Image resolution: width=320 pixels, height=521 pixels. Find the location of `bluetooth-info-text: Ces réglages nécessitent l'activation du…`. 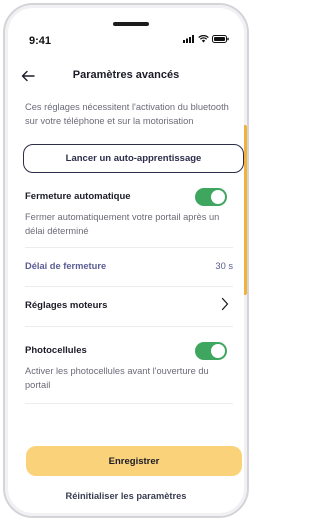

bluetooth-info-text: Ces réglages nécessitent l'activation du… is located at coordinates (127, 114).